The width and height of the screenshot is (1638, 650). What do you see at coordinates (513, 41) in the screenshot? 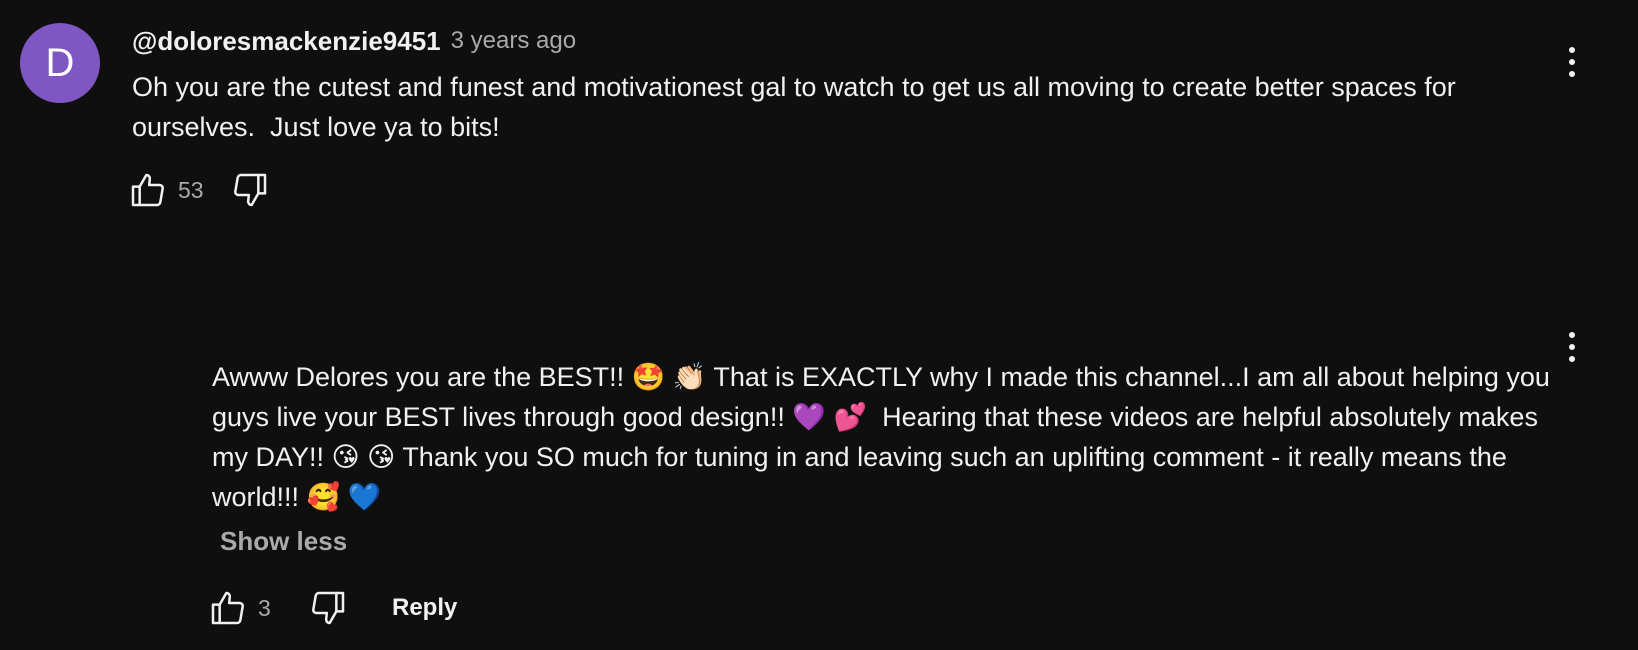
I see `comment-timestamp: 3 years ago` at bounding box center [513, 41].